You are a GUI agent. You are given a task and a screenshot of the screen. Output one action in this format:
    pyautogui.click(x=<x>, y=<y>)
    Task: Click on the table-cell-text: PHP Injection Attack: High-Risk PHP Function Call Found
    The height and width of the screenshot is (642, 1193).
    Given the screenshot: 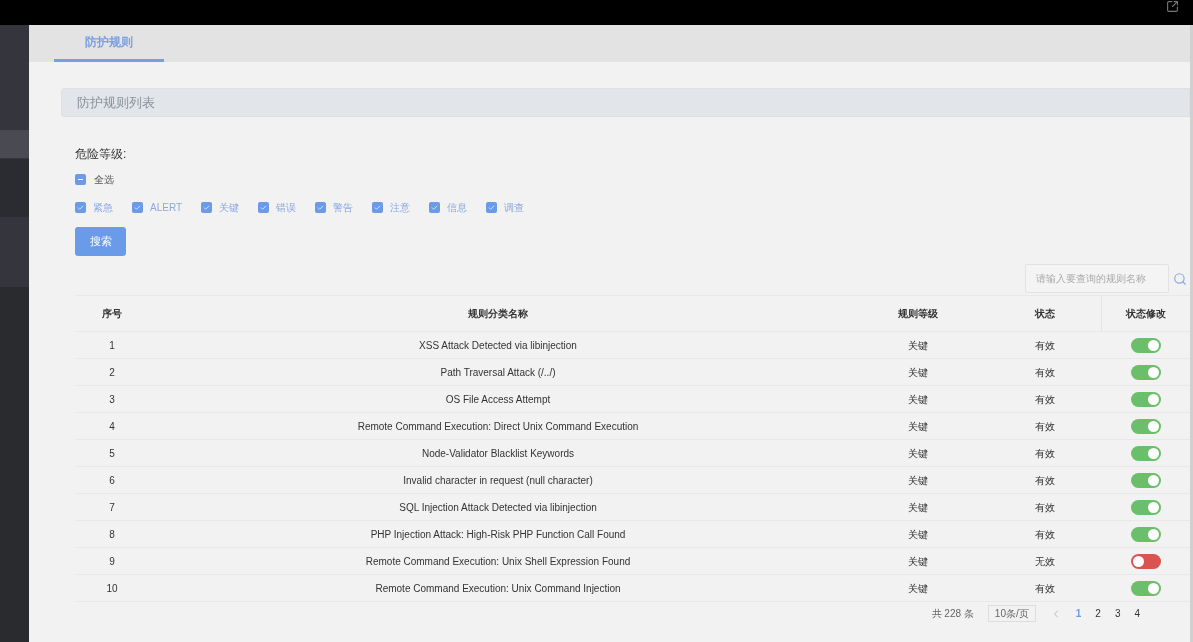 What is the action you would take?
    pyautogui.click(x=498, y=534)
    